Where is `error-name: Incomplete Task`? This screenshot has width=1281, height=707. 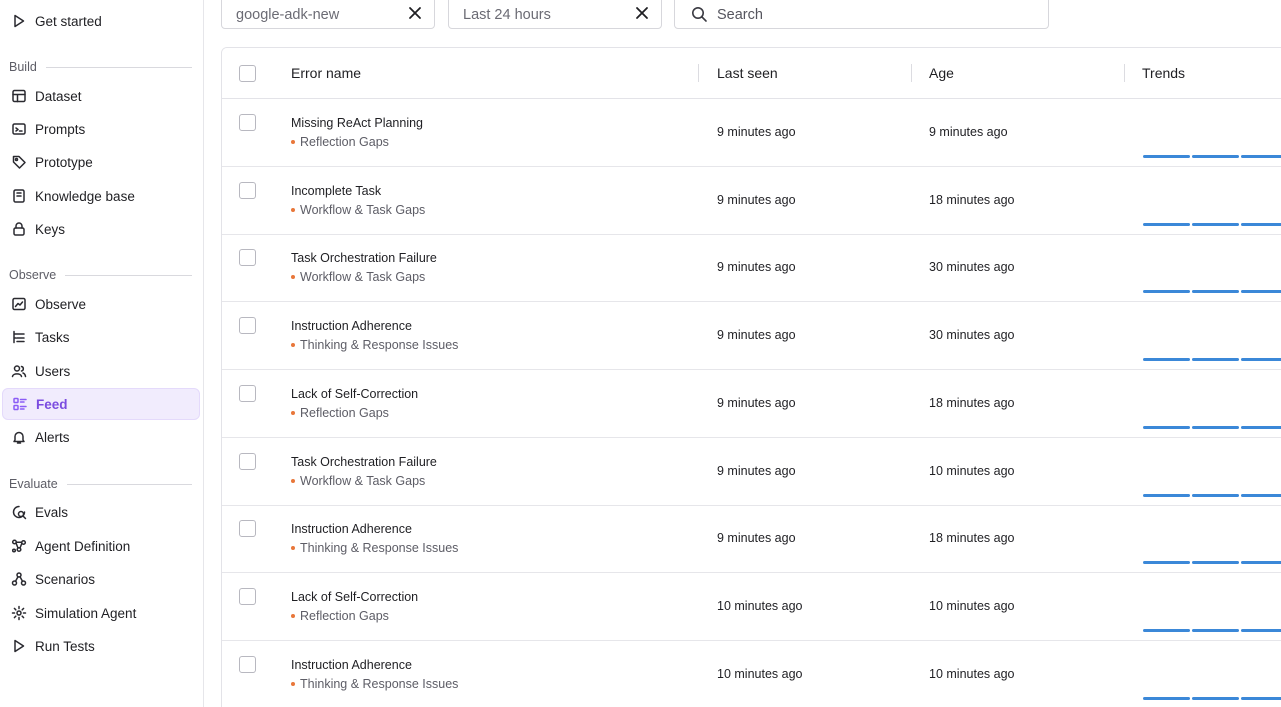 error-name: Incomplete Task is located at coordinates (336, 191).